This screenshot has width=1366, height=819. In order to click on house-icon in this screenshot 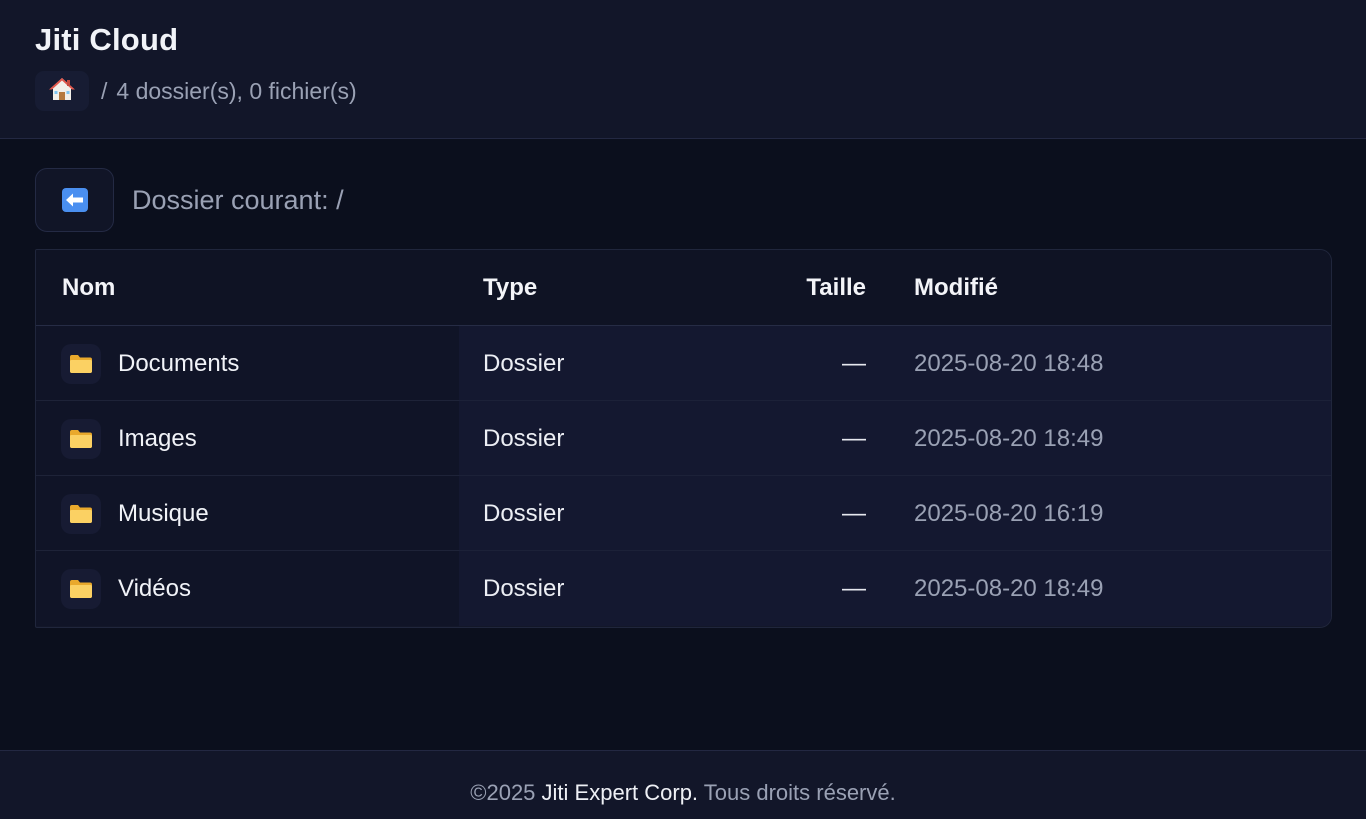, I will do `click(62, 91)`.